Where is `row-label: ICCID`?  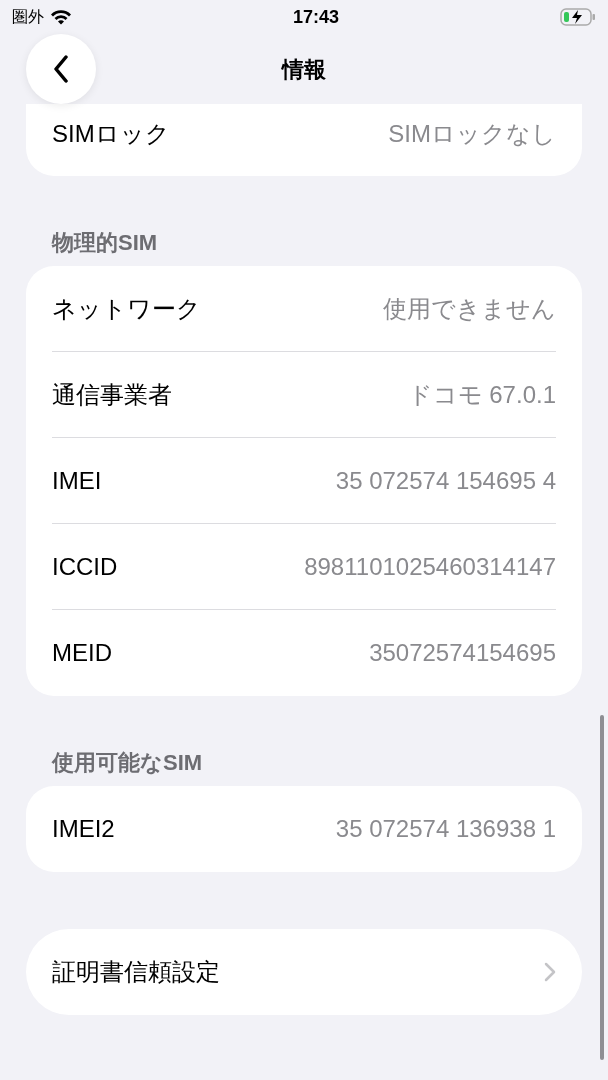 row-label: ICCID is located at coordinates (85, 566).